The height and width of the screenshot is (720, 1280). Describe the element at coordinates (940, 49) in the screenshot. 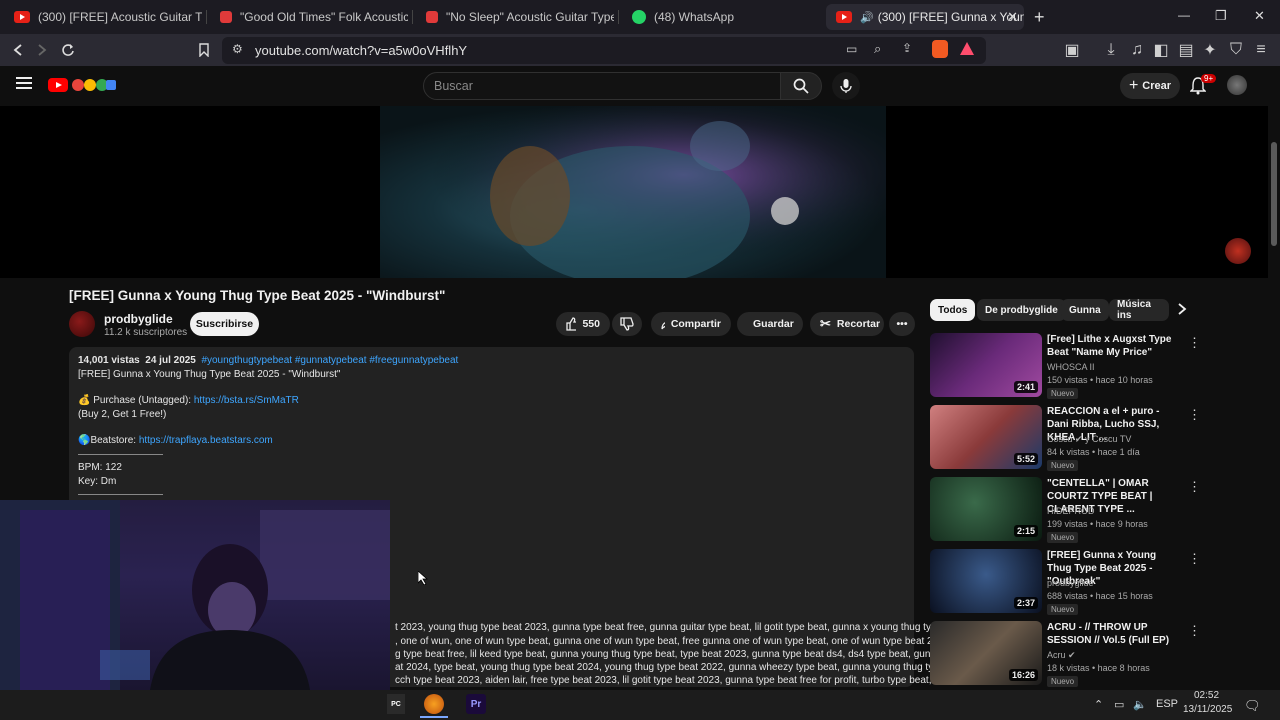

I see `brave-shield-icon` at that location.